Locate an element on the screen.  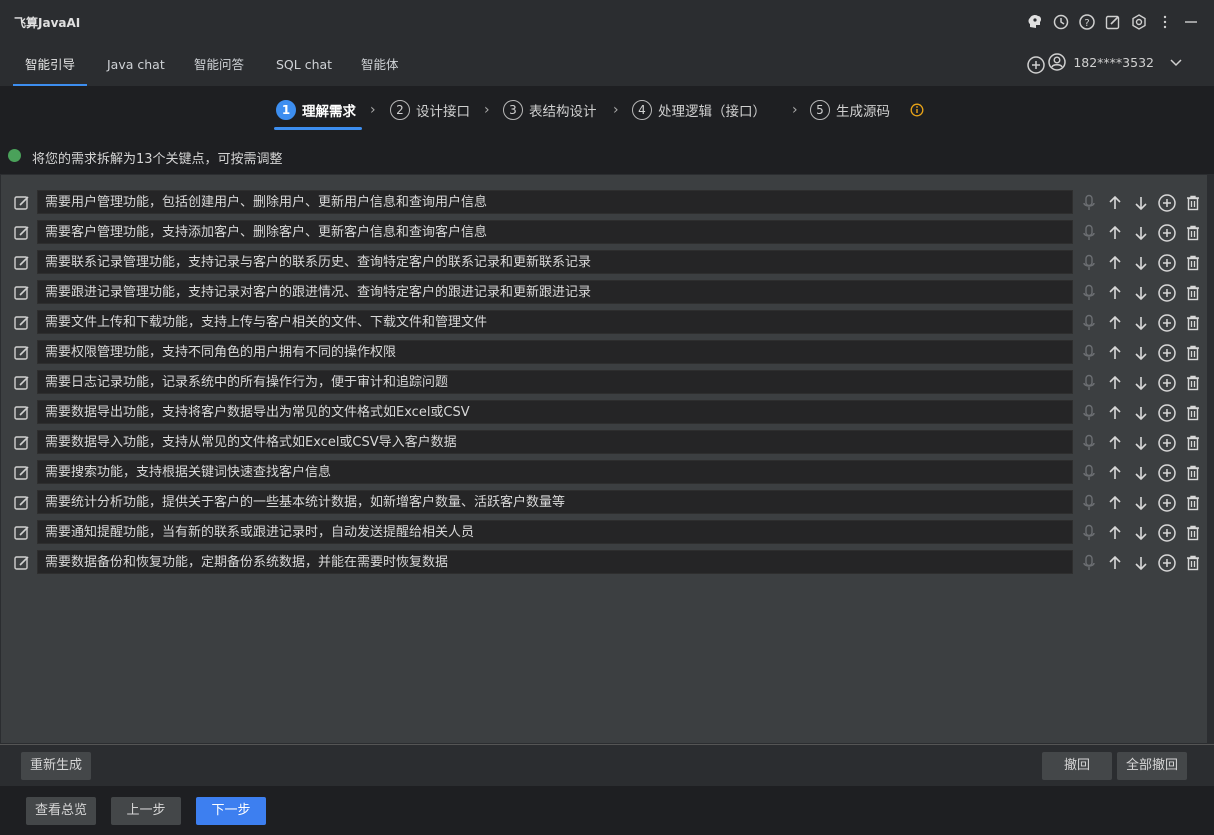
tab-agent: 智能体 is located at coordinates (380, 64).